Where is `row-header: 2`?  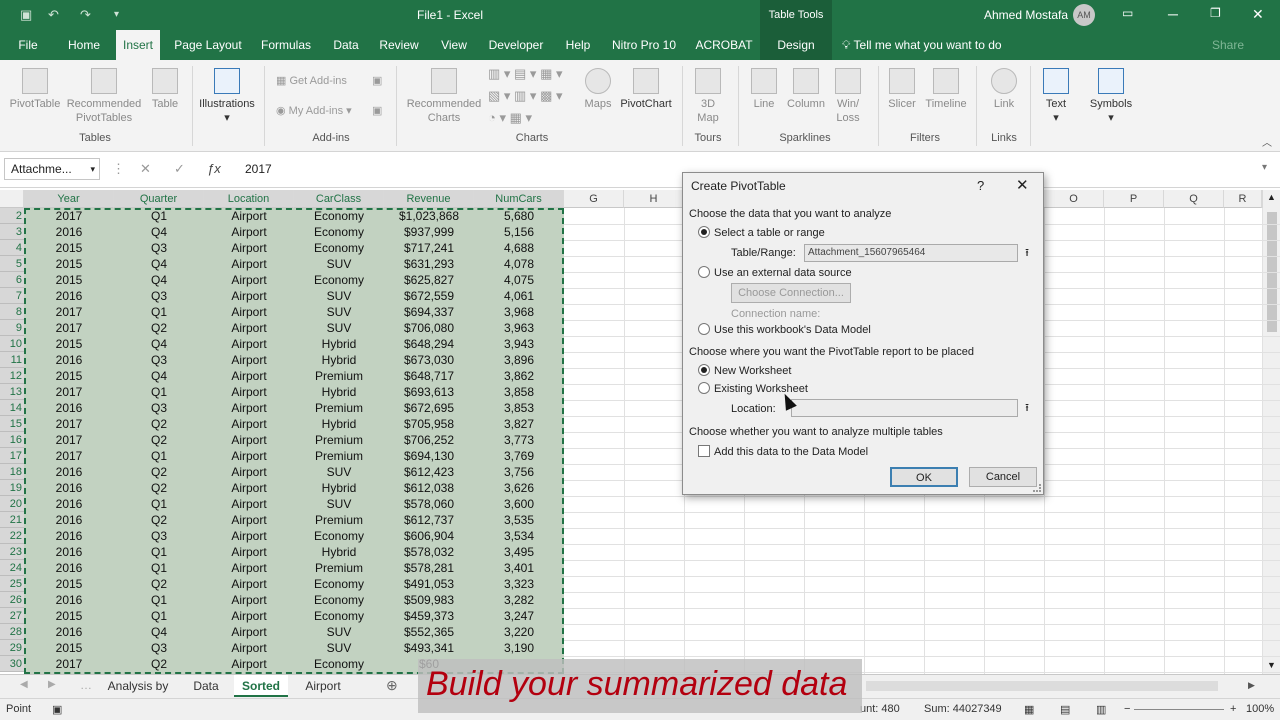
row-header: 2 is located at coordinates (12, 216).